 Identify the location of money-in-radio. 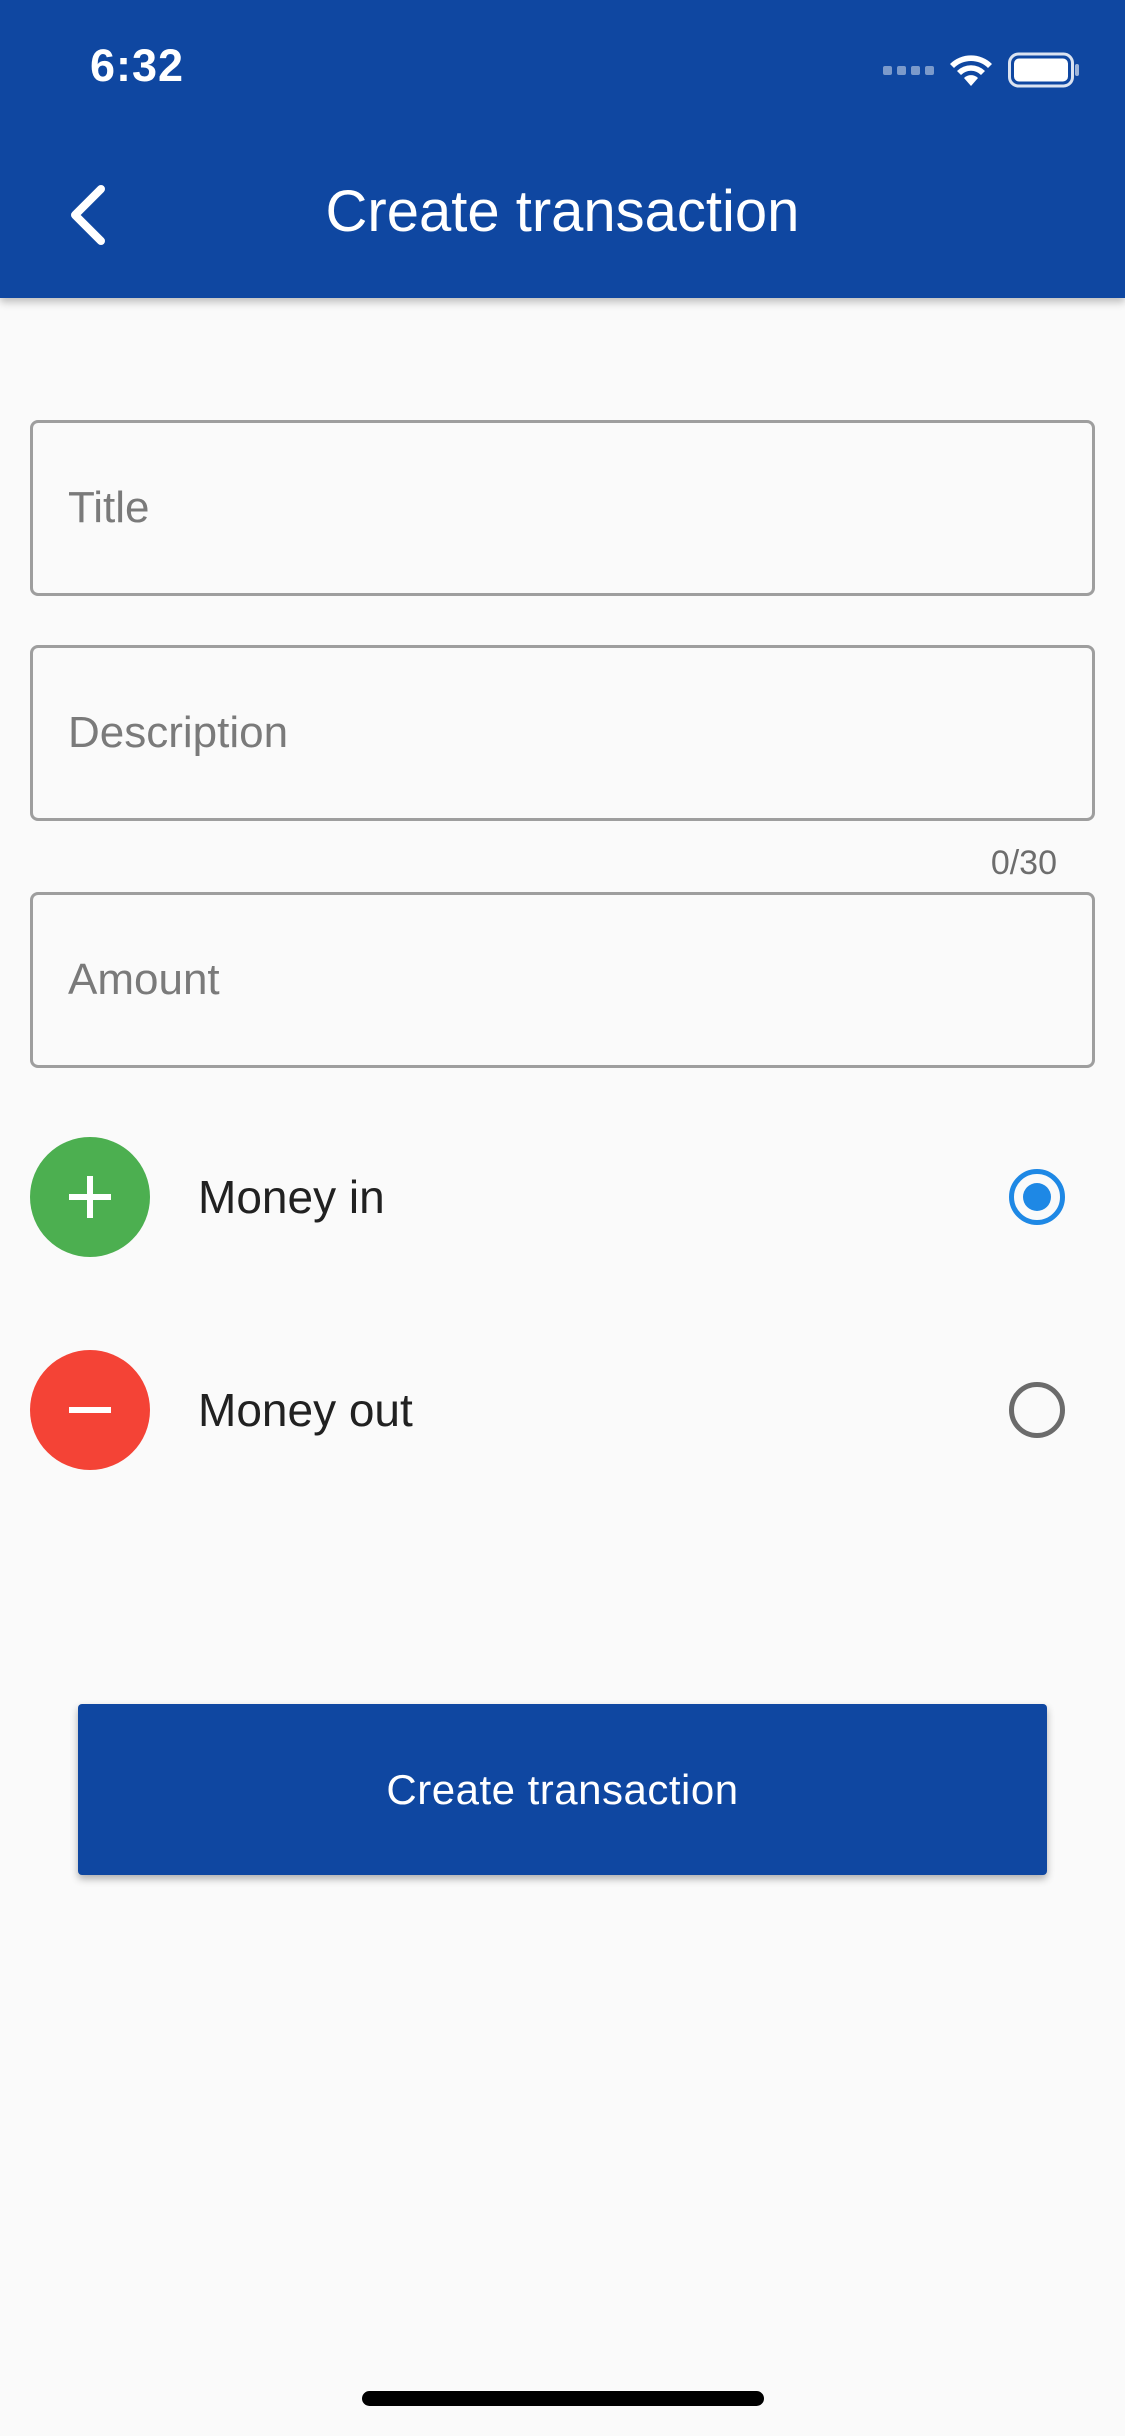
(1037, 1197).